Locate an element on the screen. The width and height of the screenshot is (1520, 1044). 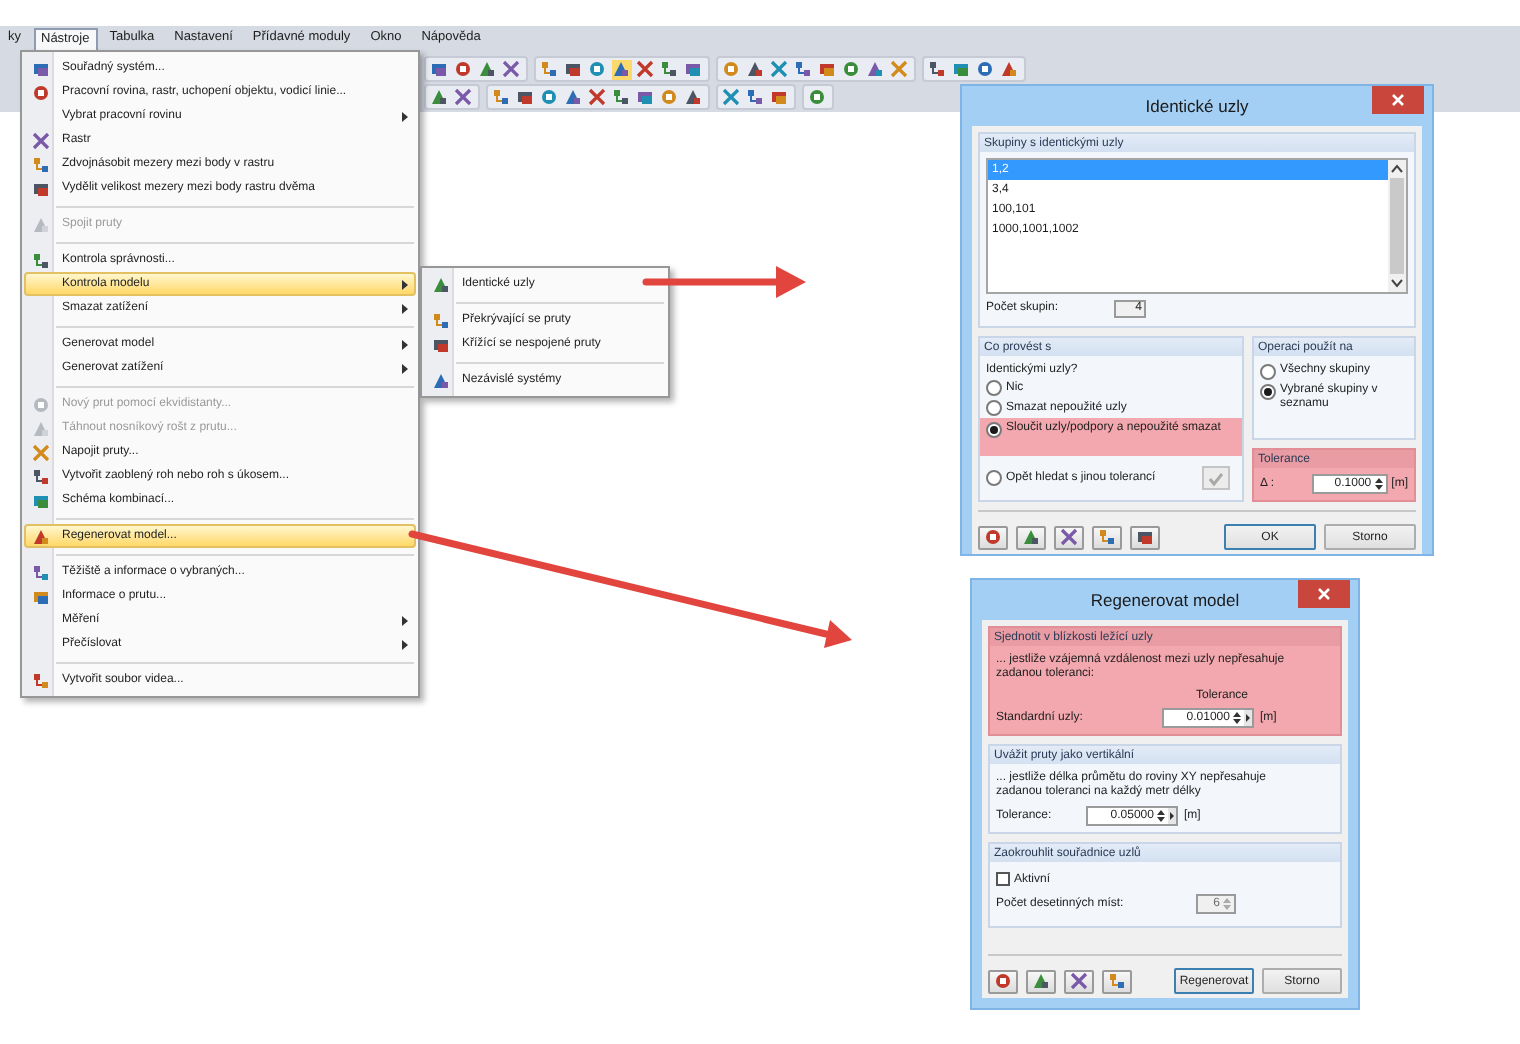
scrollbar is located at coordinates (1397, 226).